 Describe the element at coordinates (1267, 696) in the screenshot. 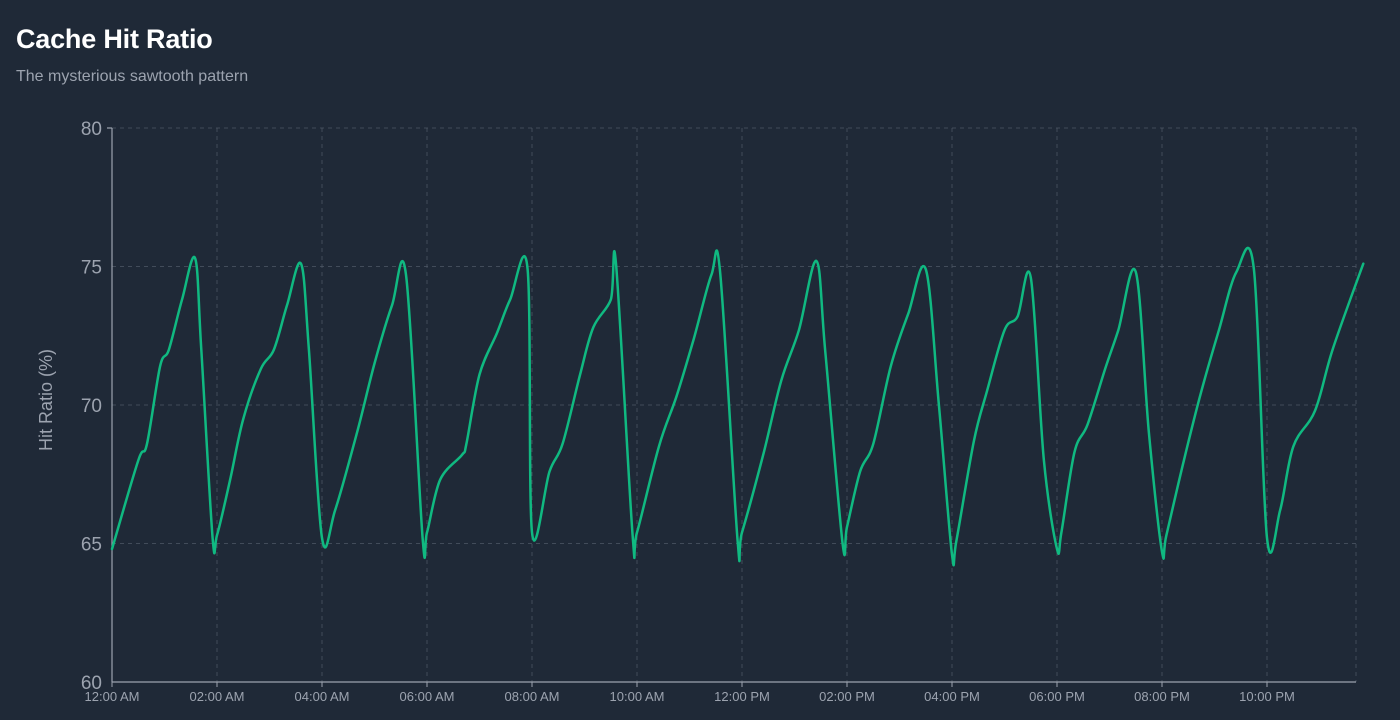

I see `x-tick-label-11: 10:00 PM` at that location.